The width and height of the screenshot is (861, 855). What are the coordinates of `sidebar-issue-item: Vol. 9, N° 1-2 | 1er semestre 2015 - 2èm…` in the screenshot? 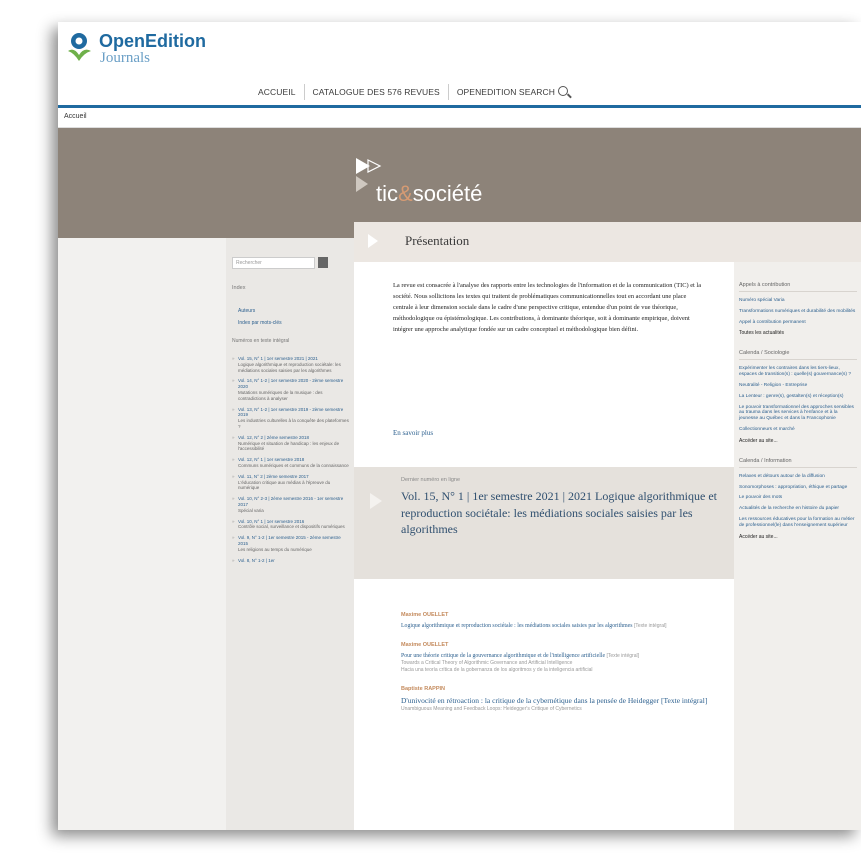 It's located at (291, 543).